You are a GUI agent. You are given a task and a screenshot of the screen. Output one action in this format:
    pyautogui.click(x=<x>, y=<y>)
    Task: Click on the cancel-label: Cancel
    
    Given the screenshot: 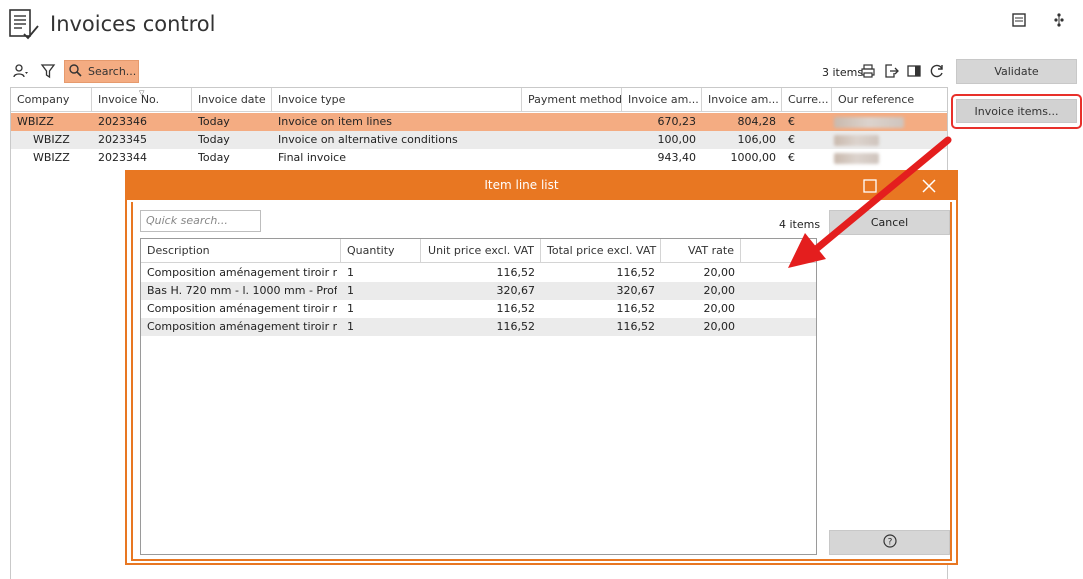 What is the action you would take?
    pyautogui.click(x=889, y=222)
    